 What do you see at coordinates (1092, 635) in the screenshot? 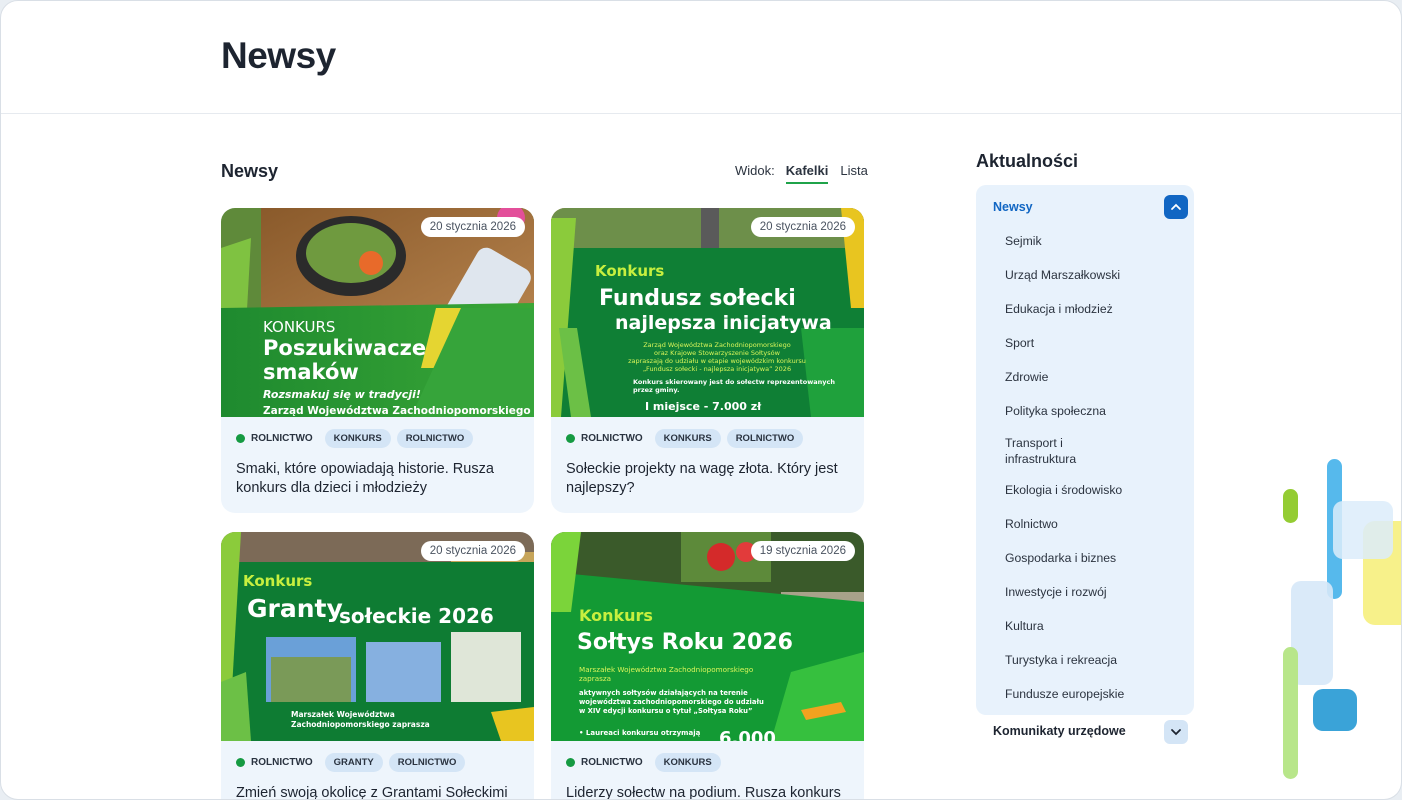
I see `sidebar-item: Kultura` at bounding box center [1092, 635].